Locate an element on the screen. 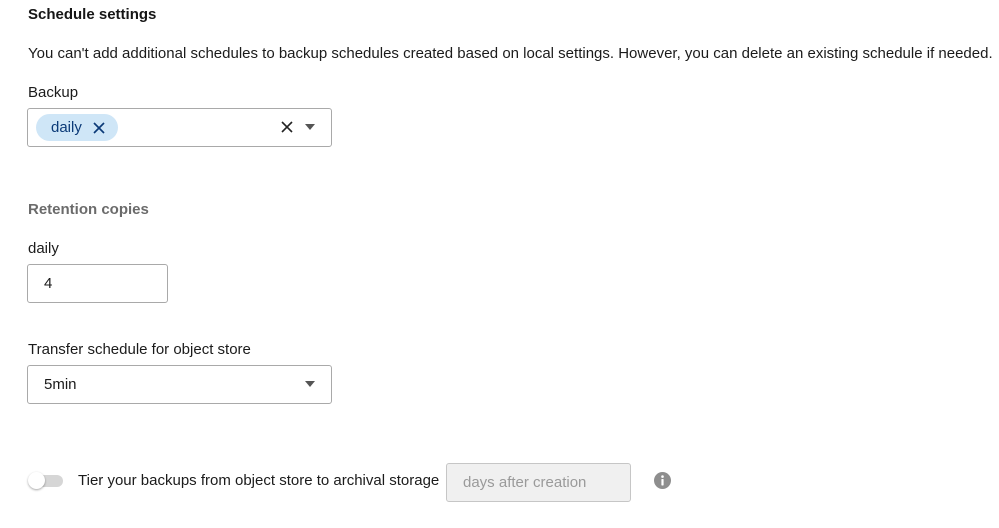 This screenshot has width=999, height=528. clear-selection-icon is located at coordinates (287, 127).